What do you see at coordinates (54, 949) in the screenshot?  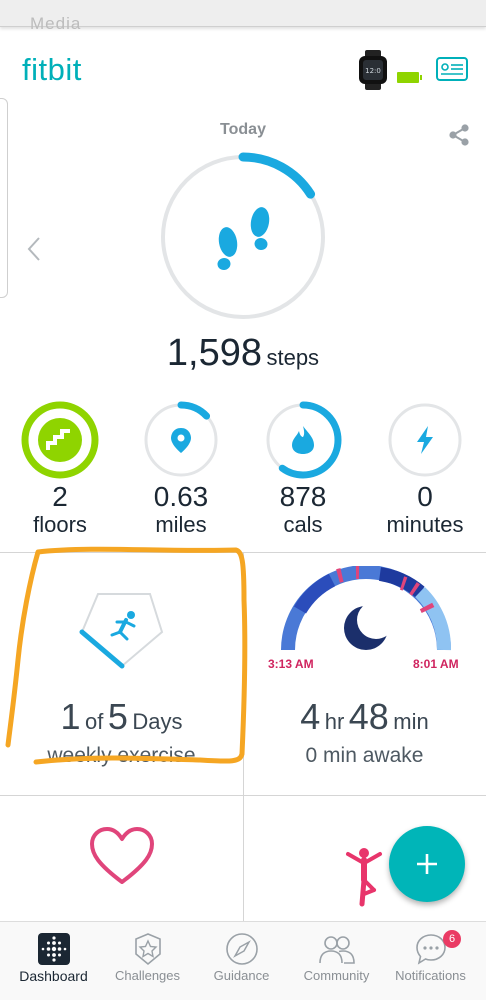 I see `dashboard-icon` at bounding box center [54, 949].